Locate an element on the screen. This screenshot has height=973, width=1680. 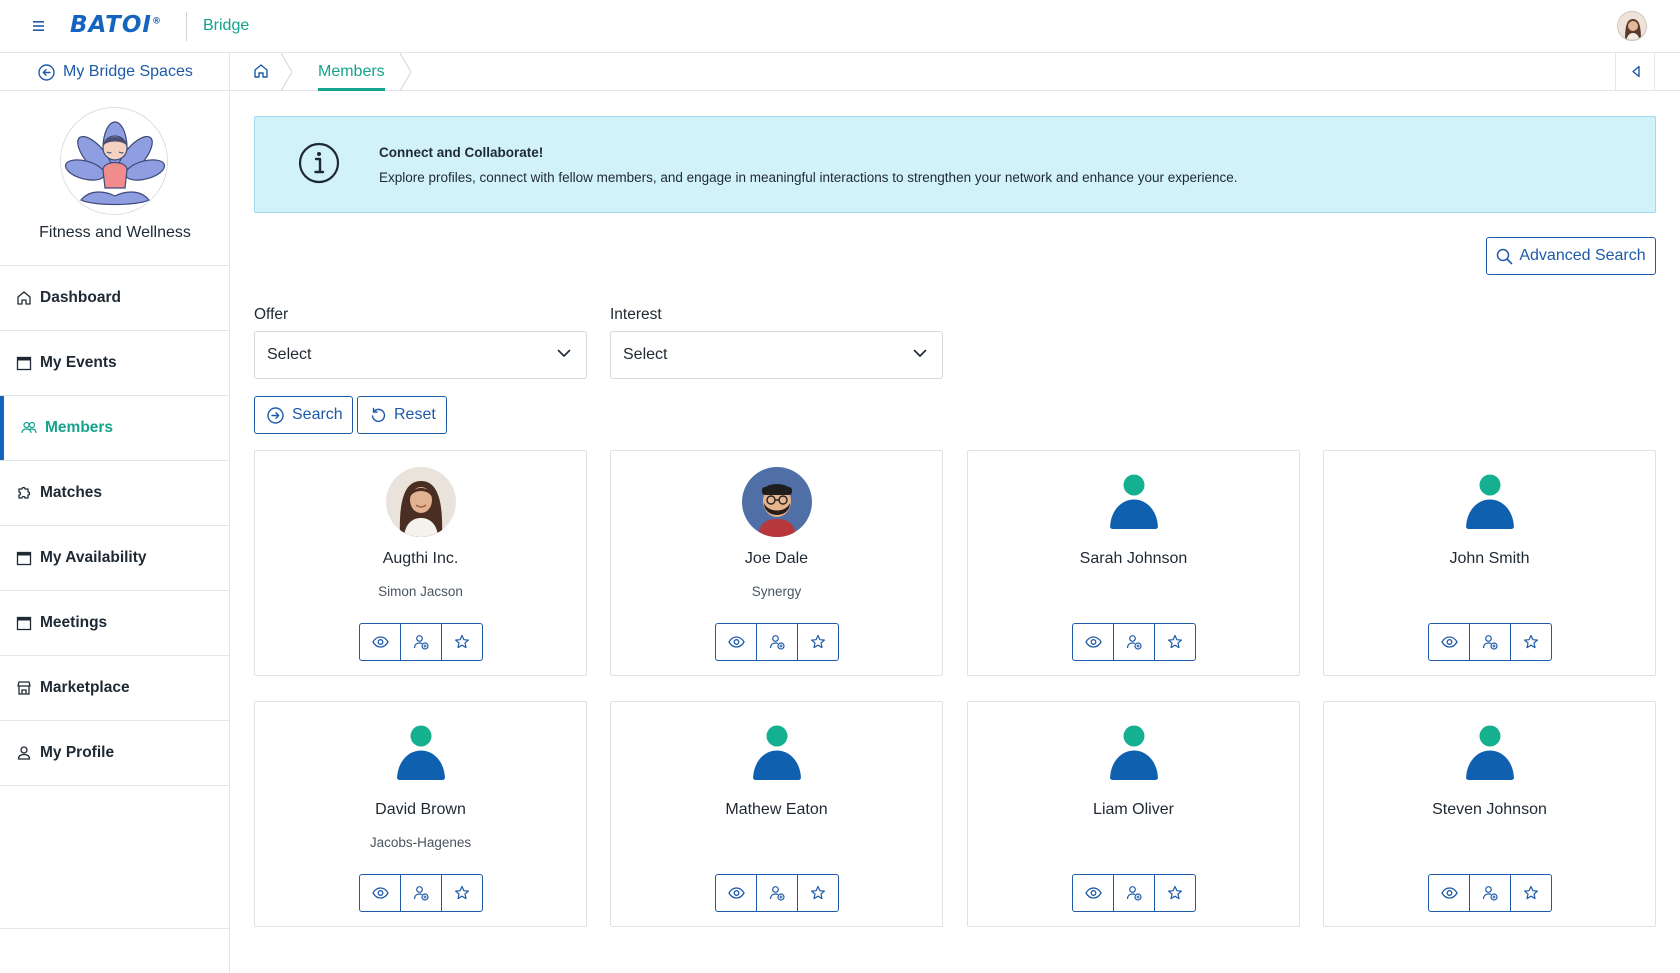
reset-button-label: Reset is located at coordinates (415, 414).